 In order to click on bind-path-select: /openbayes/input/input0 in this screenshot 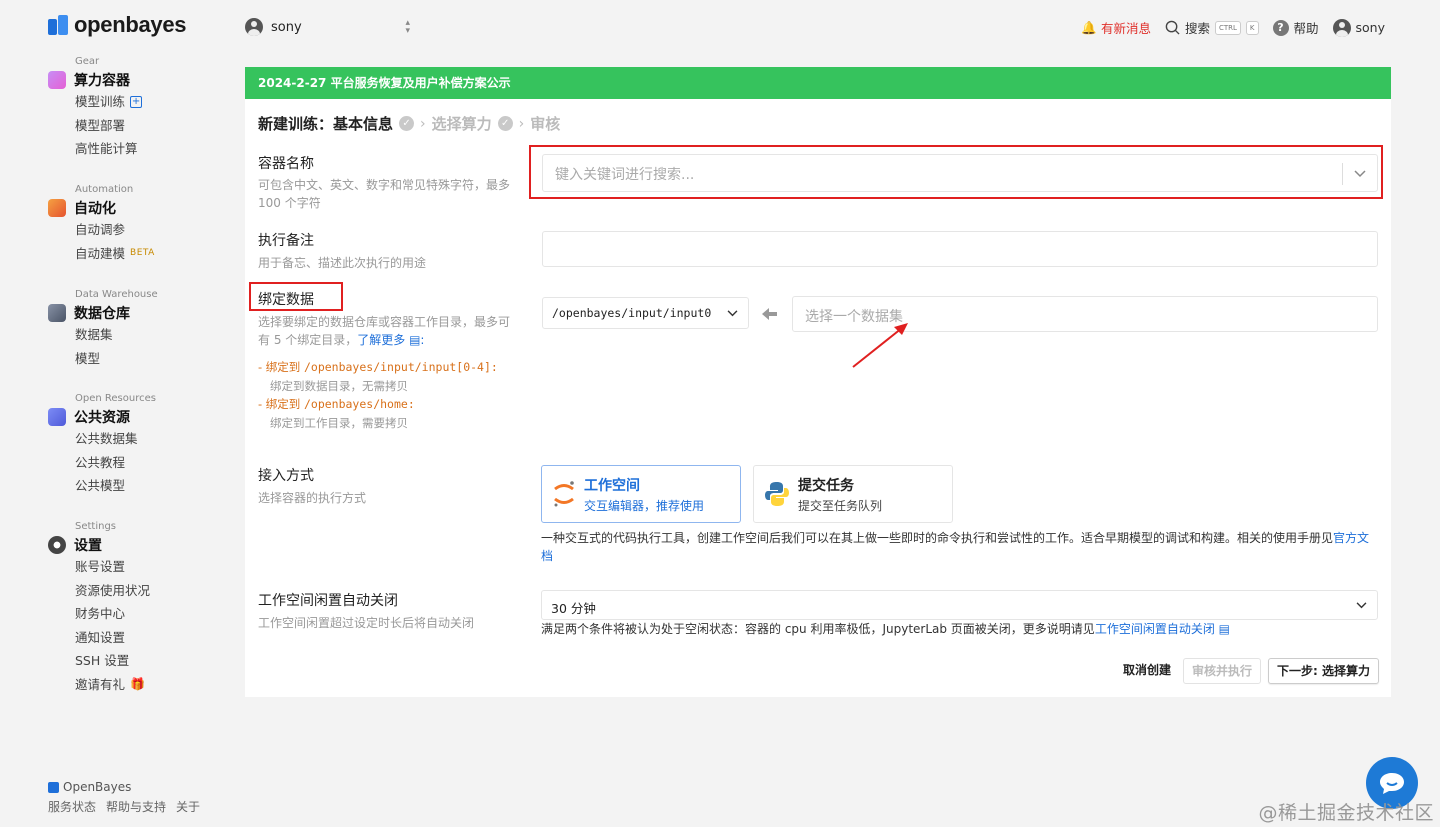, I will do `click(645, 313)`.